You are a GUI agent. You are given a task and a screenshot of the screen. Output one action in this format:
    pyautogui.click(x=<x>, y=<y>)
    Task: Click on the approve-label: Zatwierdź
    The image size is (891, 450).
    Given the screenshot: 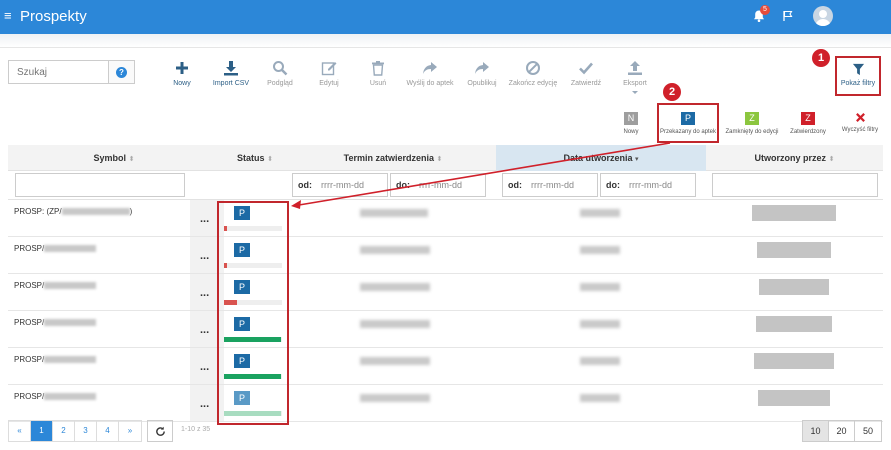 What is the action you would take?
    pyautogui.click(x=586, y=83)
    